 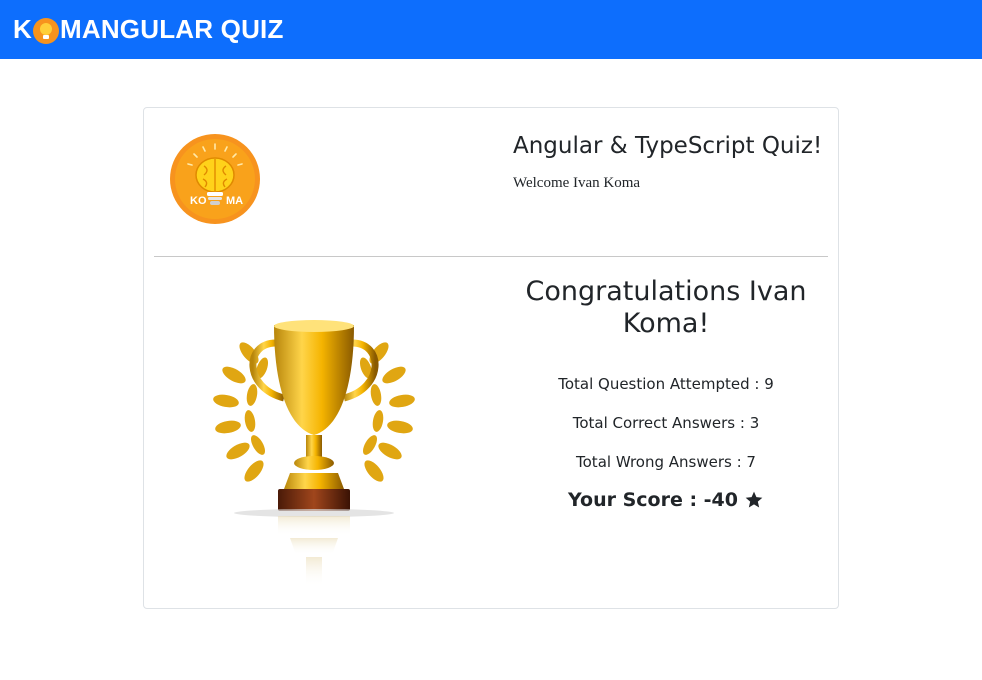 What do you see at coordinates (491, 29) in the screenshot?
I see `top-navbar: K MANGULAR QUIZ` at bounding box center [491, 29].